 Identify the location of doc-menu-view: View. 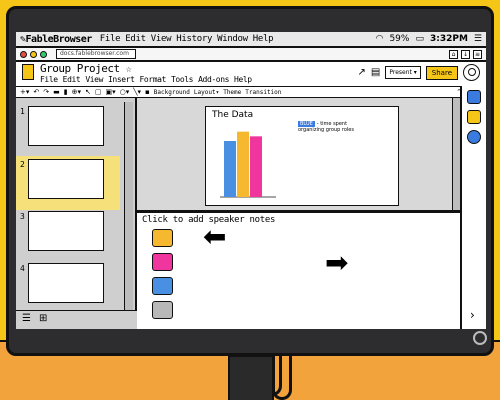
(94, 79).